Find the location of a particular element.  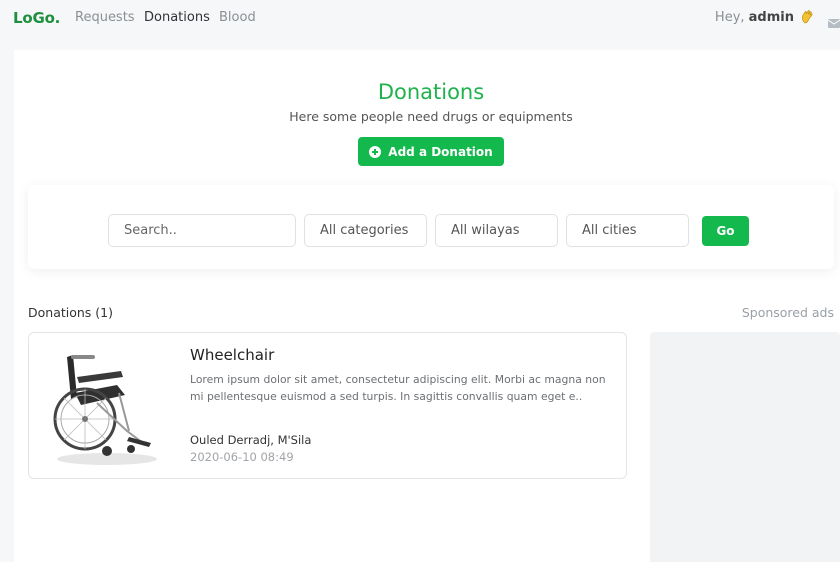

add-donation-button: Add a Donation is located at coordinates (431, 151).